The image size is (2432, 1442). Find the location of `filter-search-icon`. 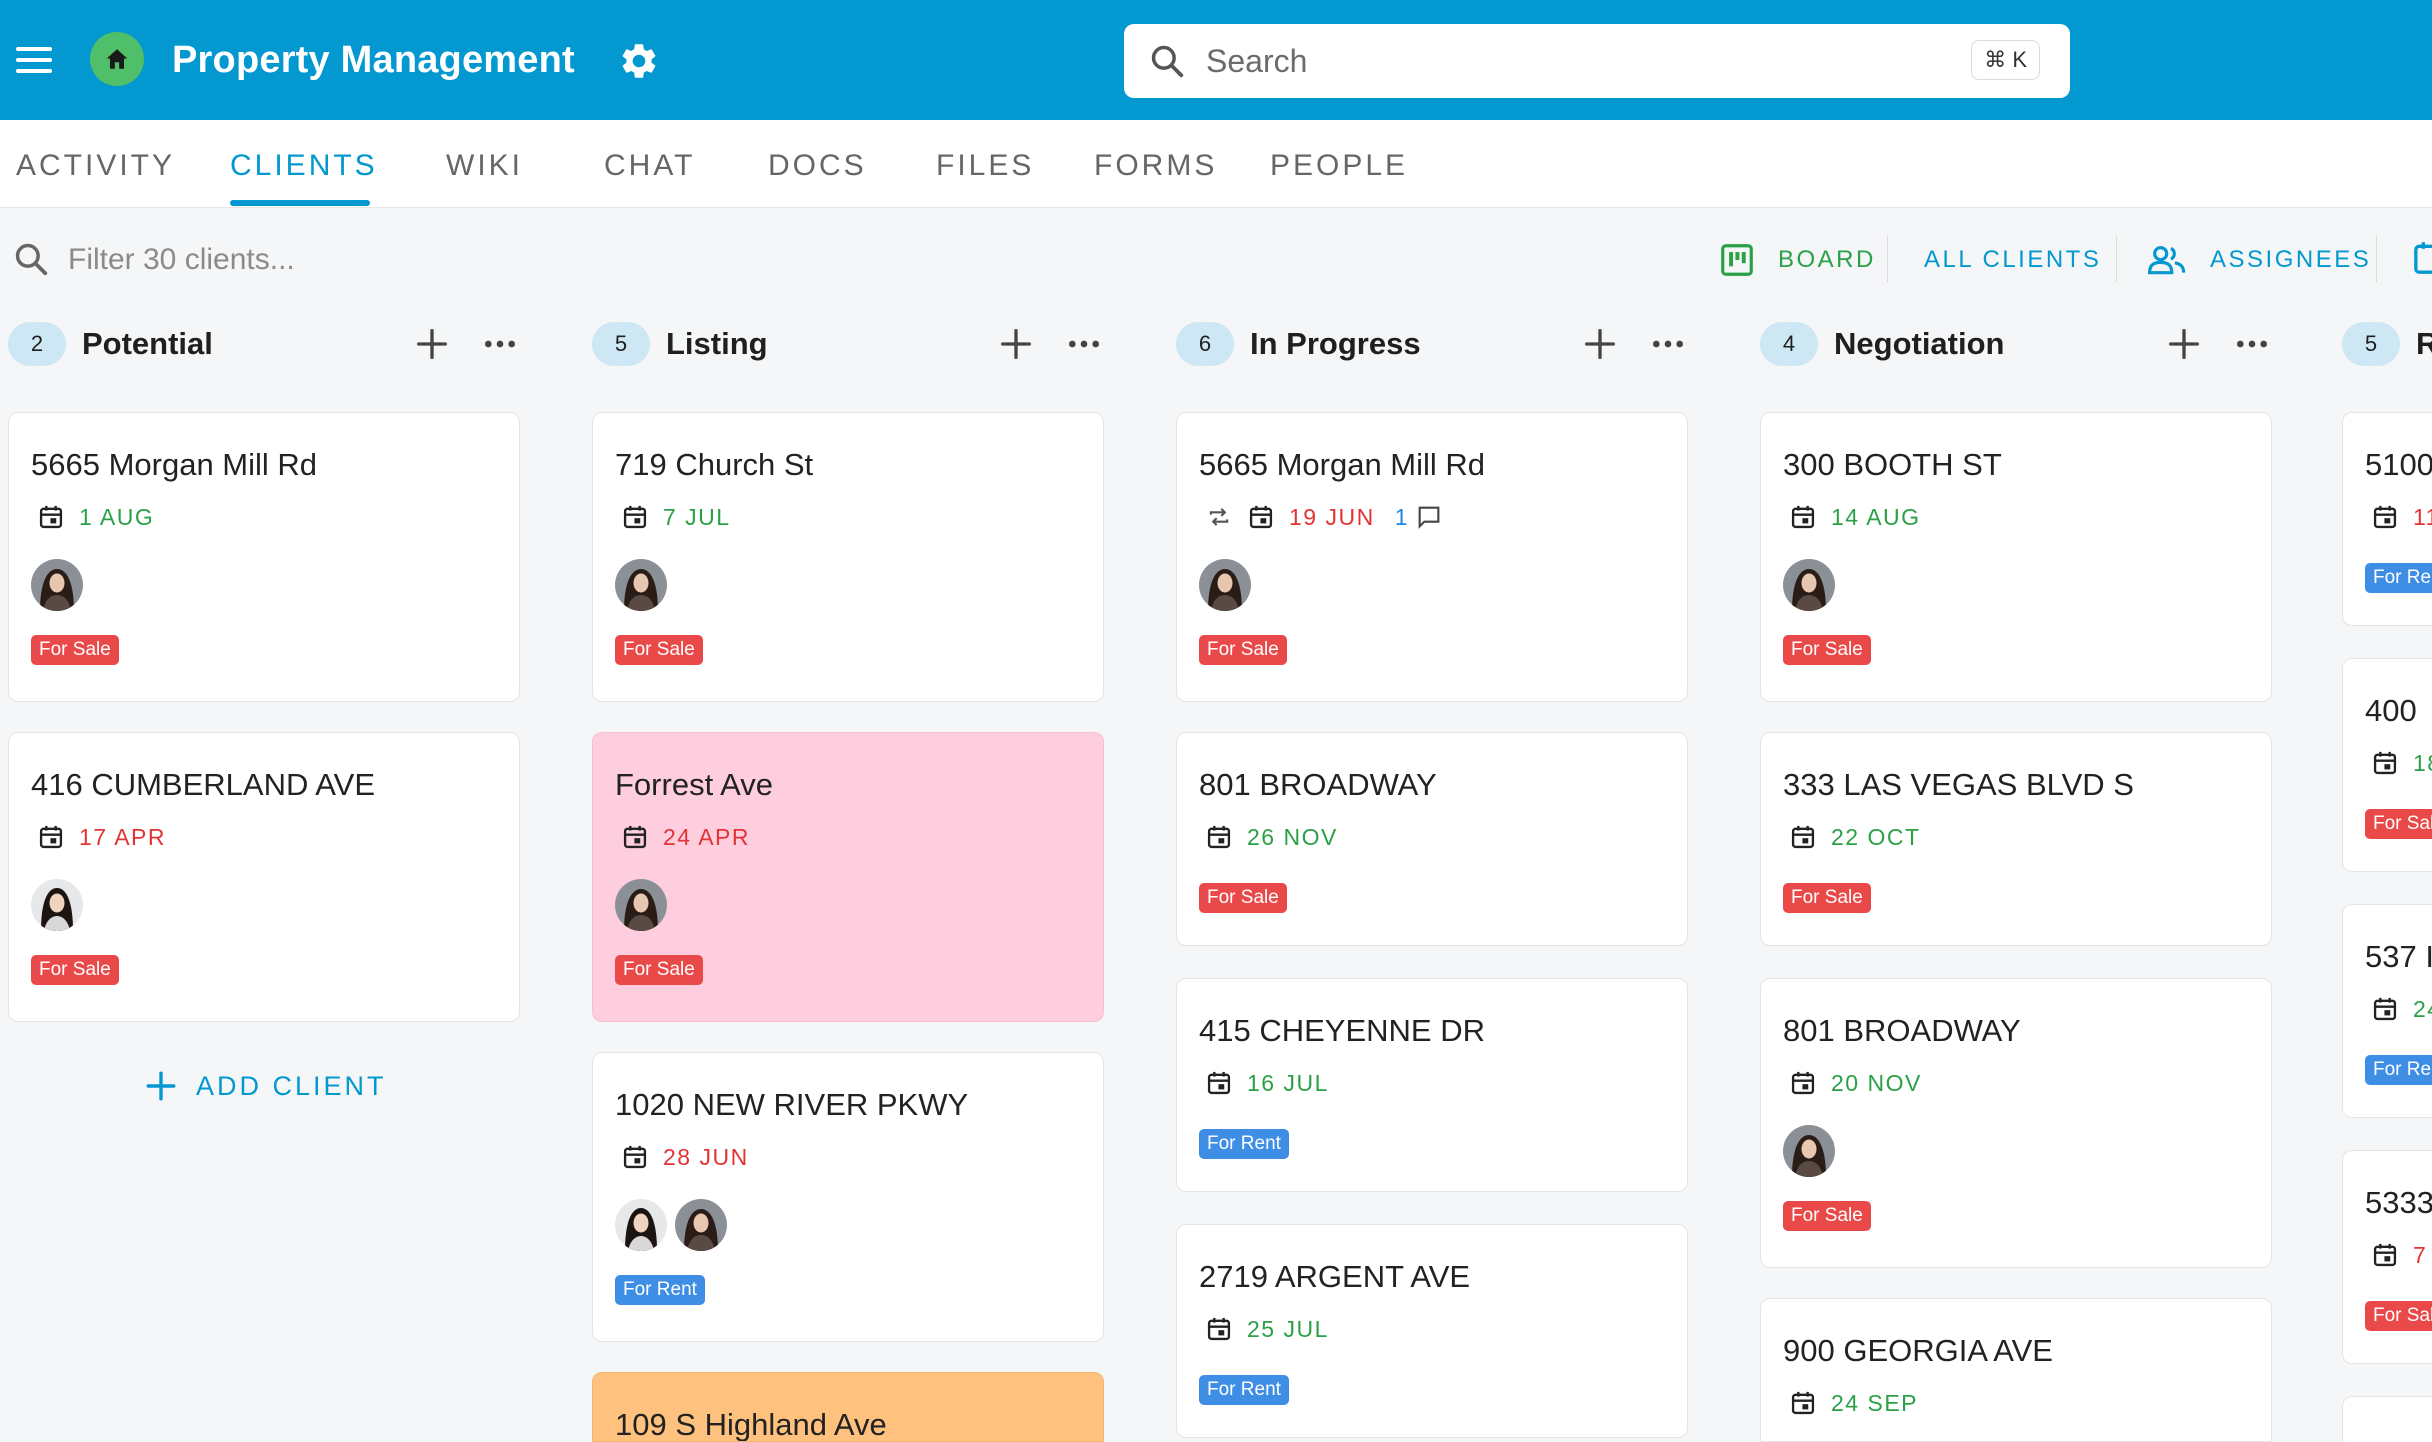

filter-search-icon is located at coordinates (31, 259).